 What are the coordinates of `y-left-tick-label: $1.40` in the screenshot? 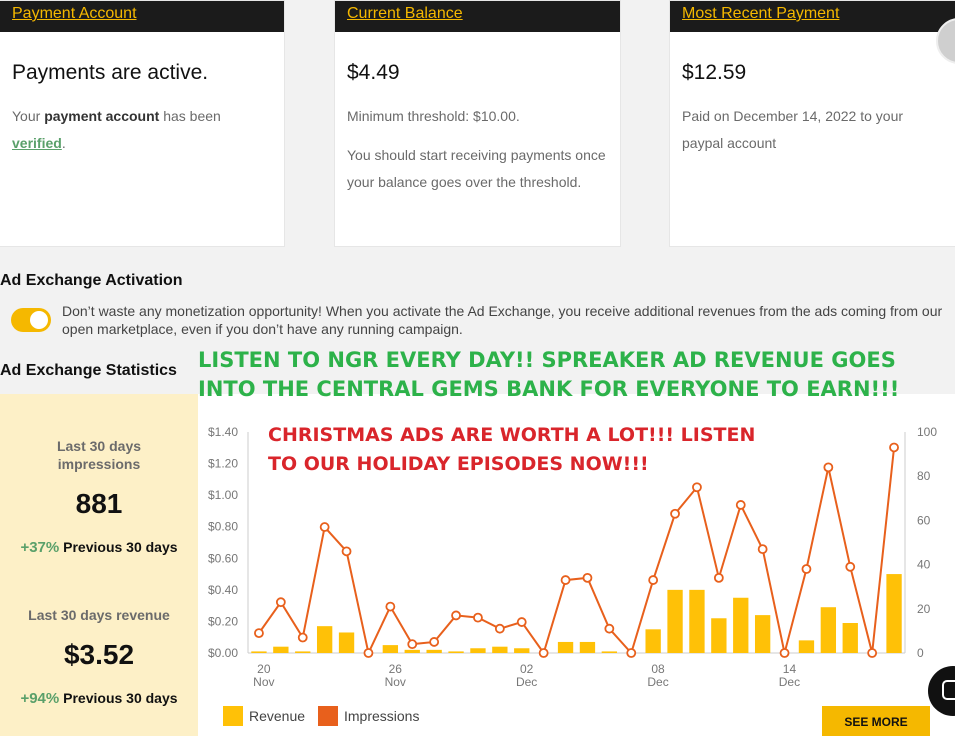 It's located at (223, 432).